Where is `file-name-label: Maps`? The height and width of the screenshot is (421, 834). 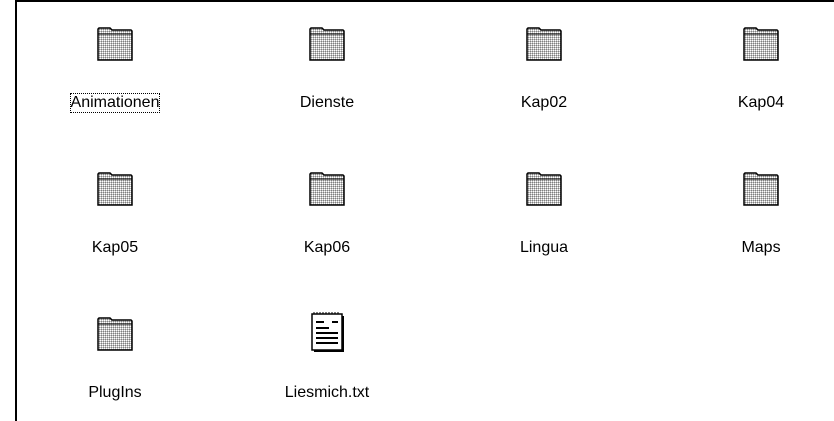
file-name-label: Maps is located at coordinates (761, 247).